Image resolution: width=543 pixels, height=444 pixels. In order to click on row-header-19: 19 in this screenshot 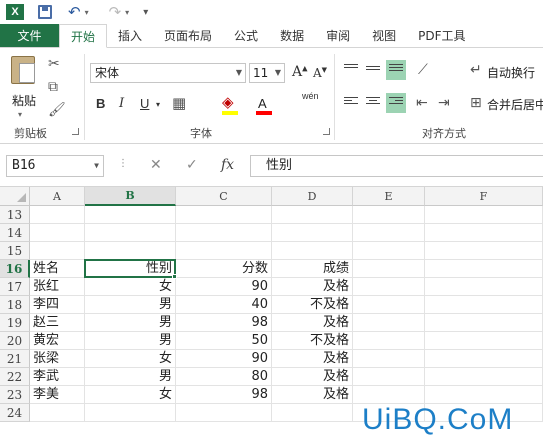, I will do `click(15, 323)`.